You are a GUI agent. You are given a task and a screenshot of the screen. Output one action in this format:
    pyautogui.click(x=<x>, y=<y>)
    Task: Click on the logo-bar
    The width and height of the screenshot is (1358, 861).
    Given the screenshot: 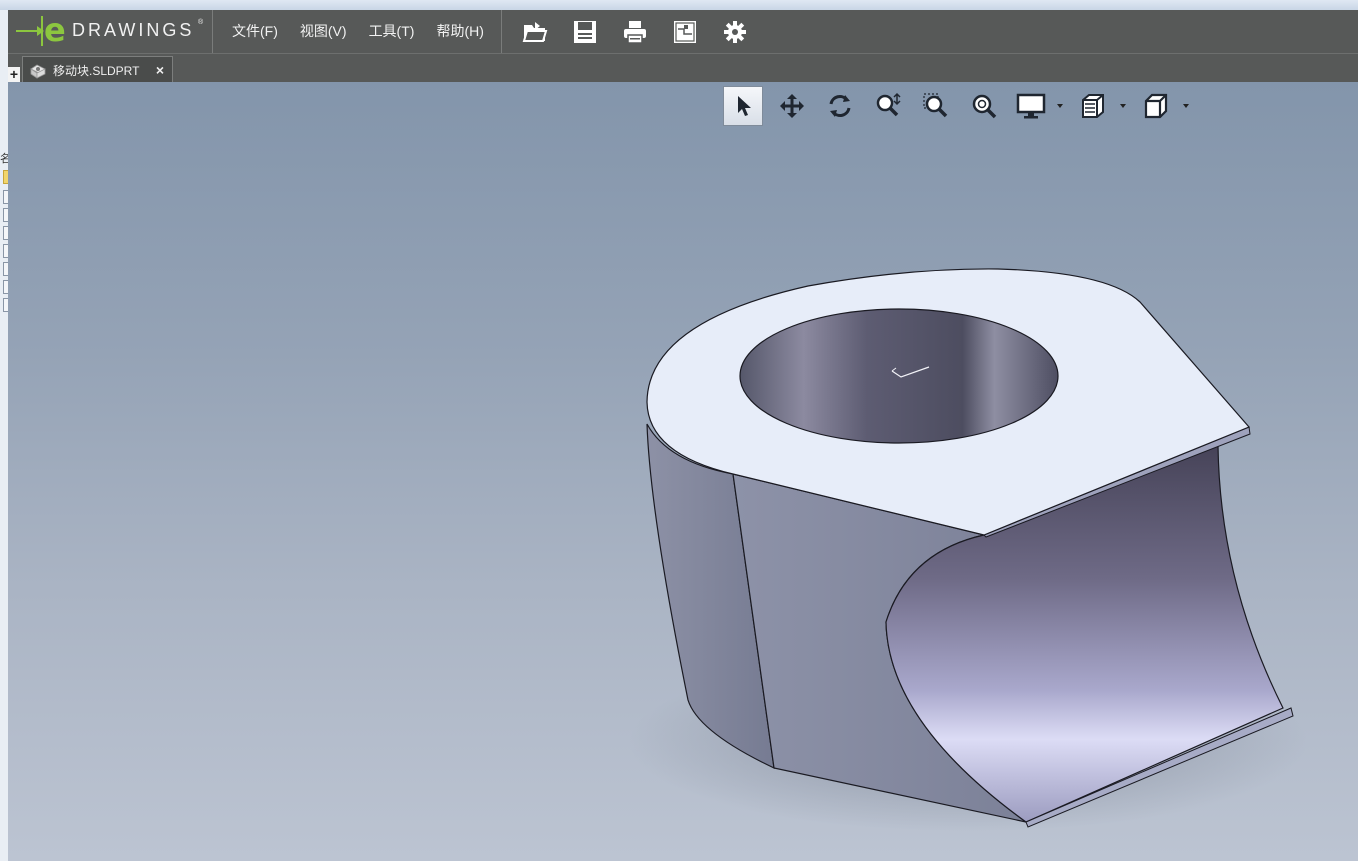 What is the action you would take?
    pyautogui.click(x=42, y=31)
    